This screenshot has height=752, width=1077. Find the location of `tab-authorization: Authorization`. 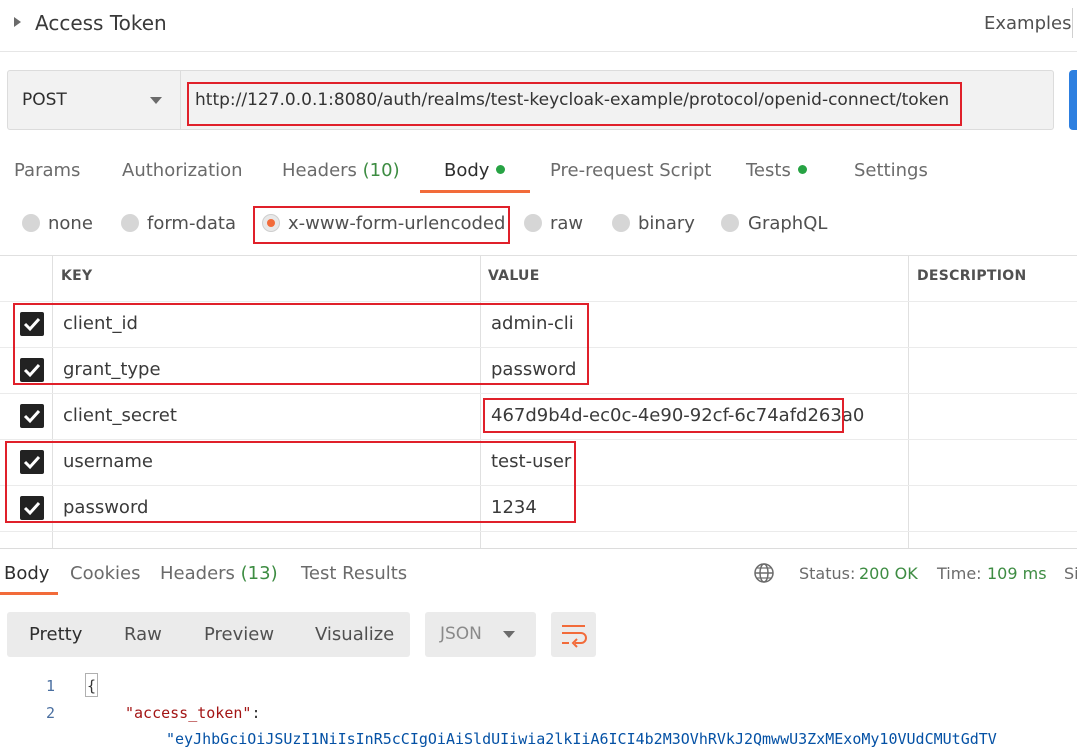

tab-authorization: Authorization is located at coordinates (182, 170).